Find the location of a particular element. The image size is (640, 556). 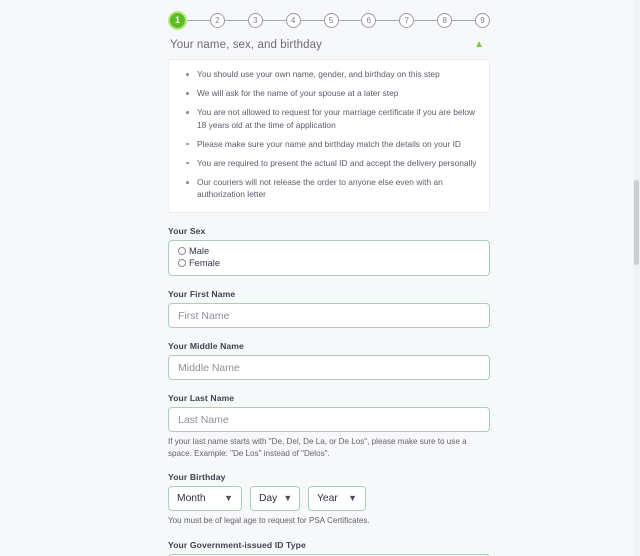

sex-radio-group: Male Female is located at coordinates (329, 258).